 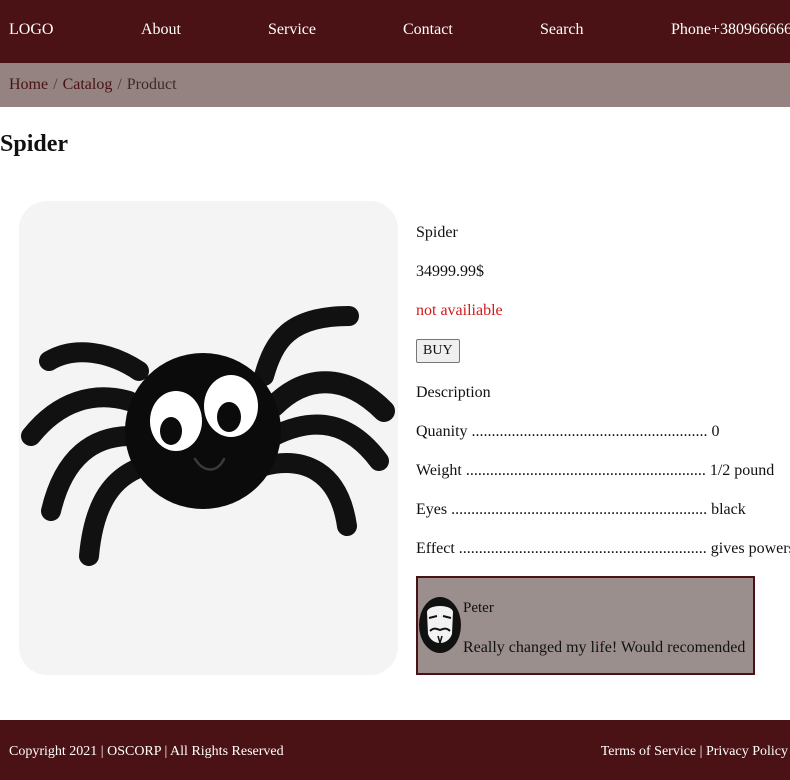 I want to click on product-name: Spider, so click(x=437, y=232).